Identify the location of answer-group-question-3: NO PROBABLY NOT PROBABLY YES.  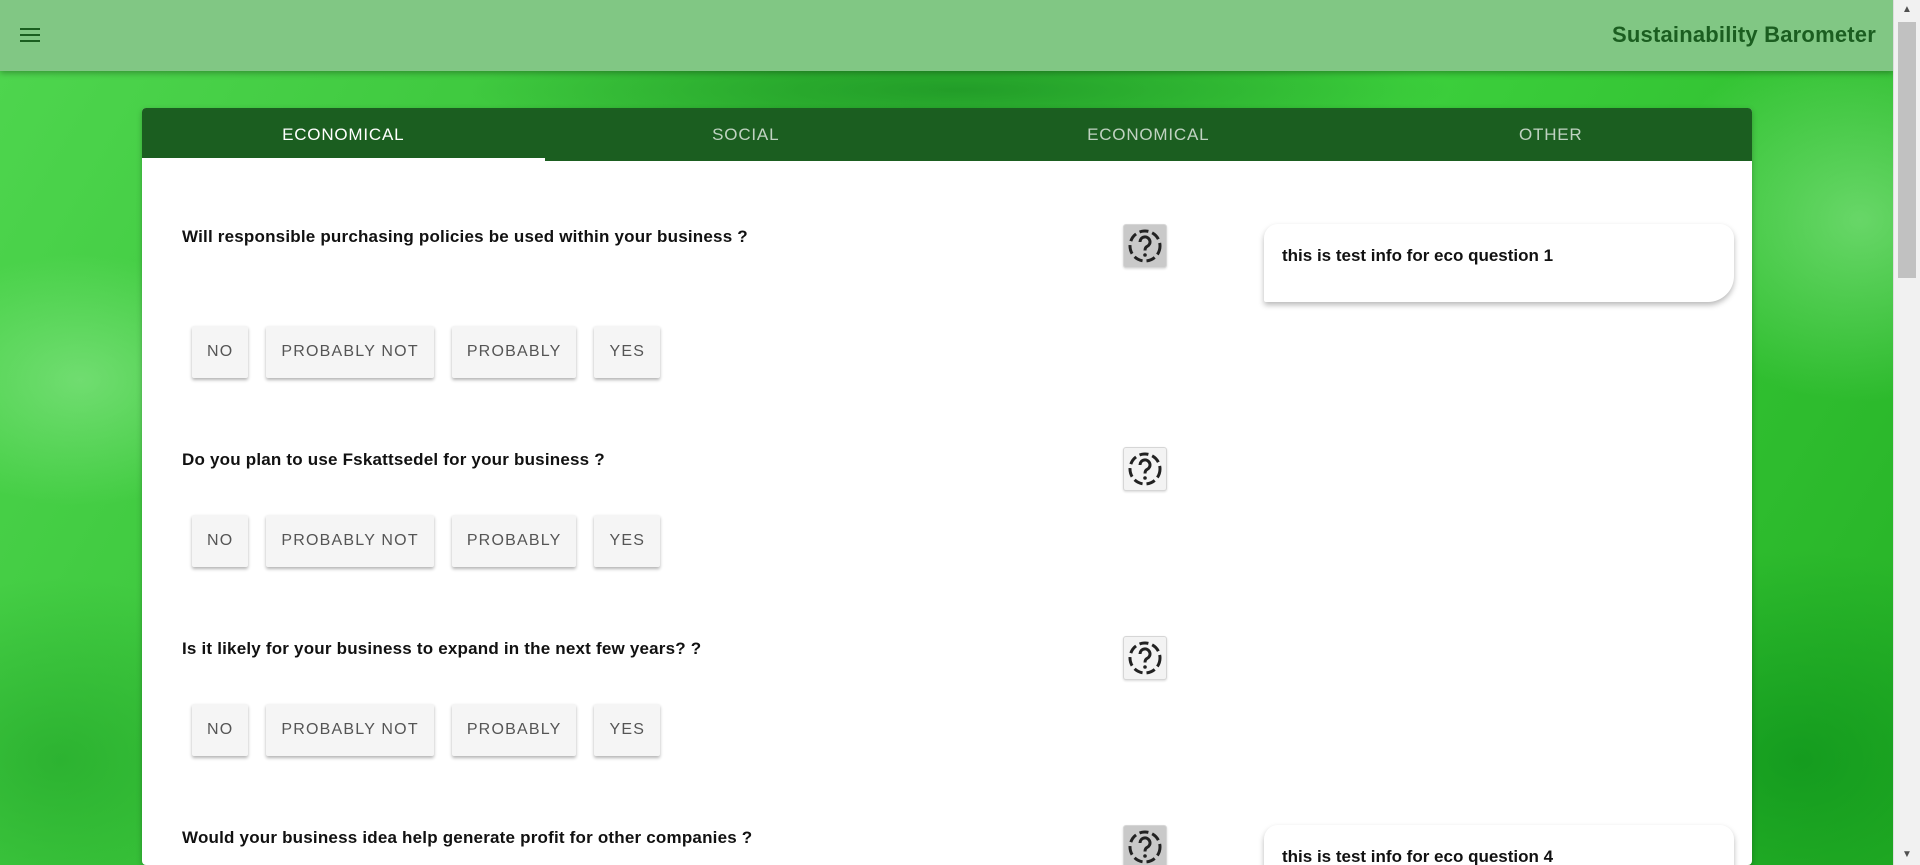
(426, 730).